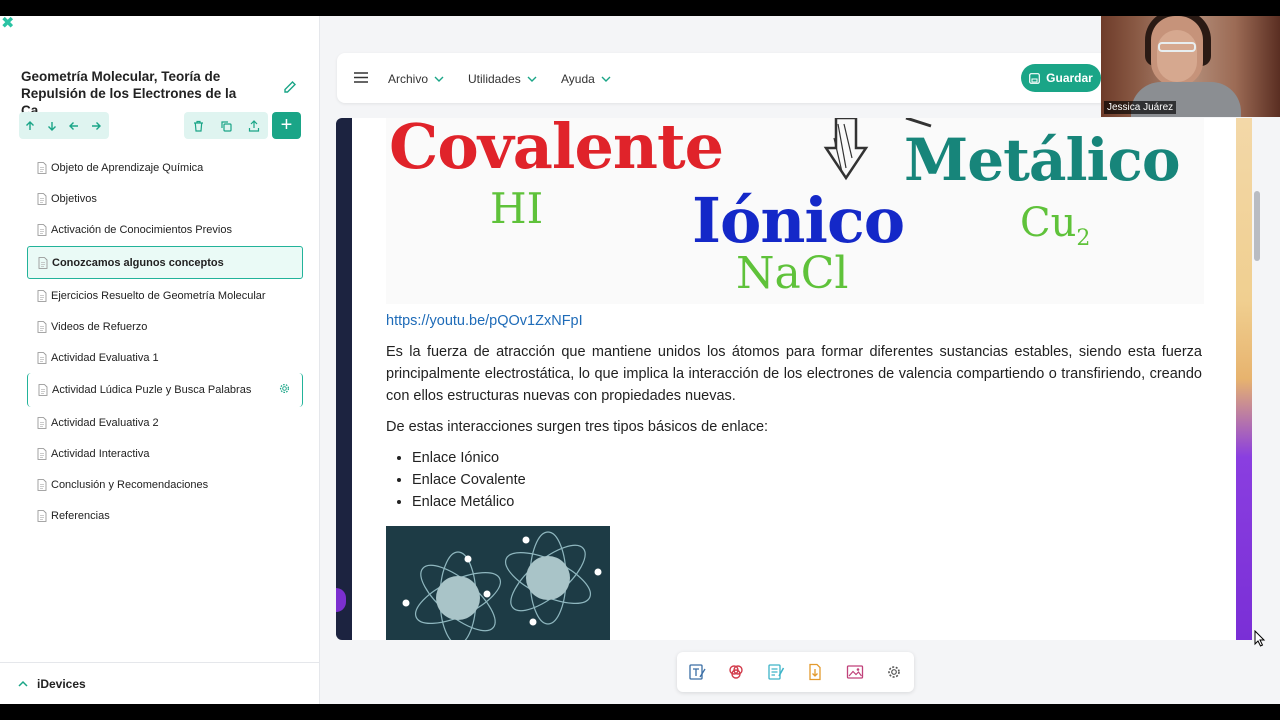 The image size is (1280, 720). I want to click on move-tools, so click(64, 125).